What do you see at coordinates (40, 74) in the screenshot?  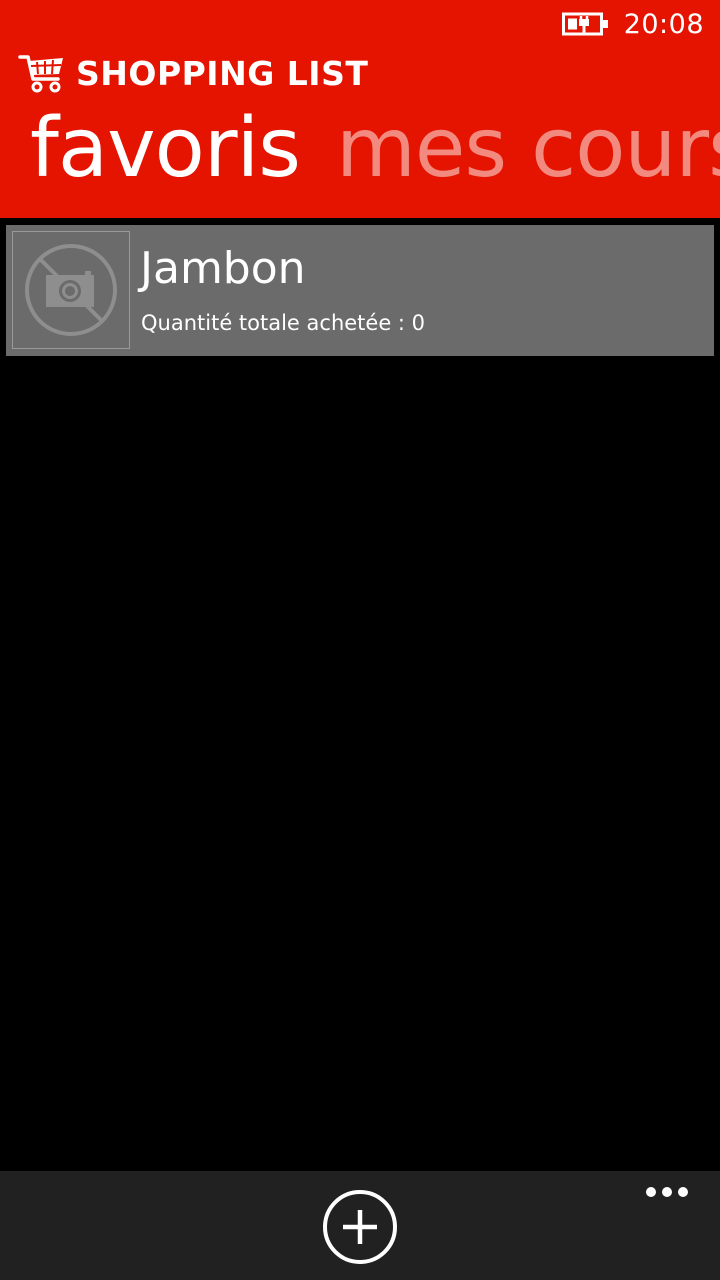 I see `shopping-cart-icon` at bounding box center [40, 74].